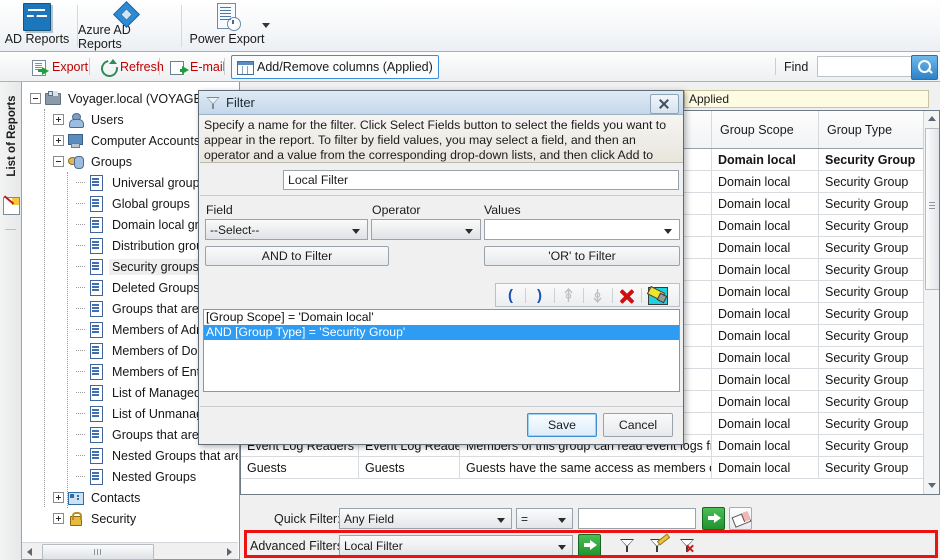 This screenshot has width=940, height=560. Describe the element at coordinates (37, 25) in the screenshot. I see `ribbon-item-ad-reports: AD Reports` at that location.